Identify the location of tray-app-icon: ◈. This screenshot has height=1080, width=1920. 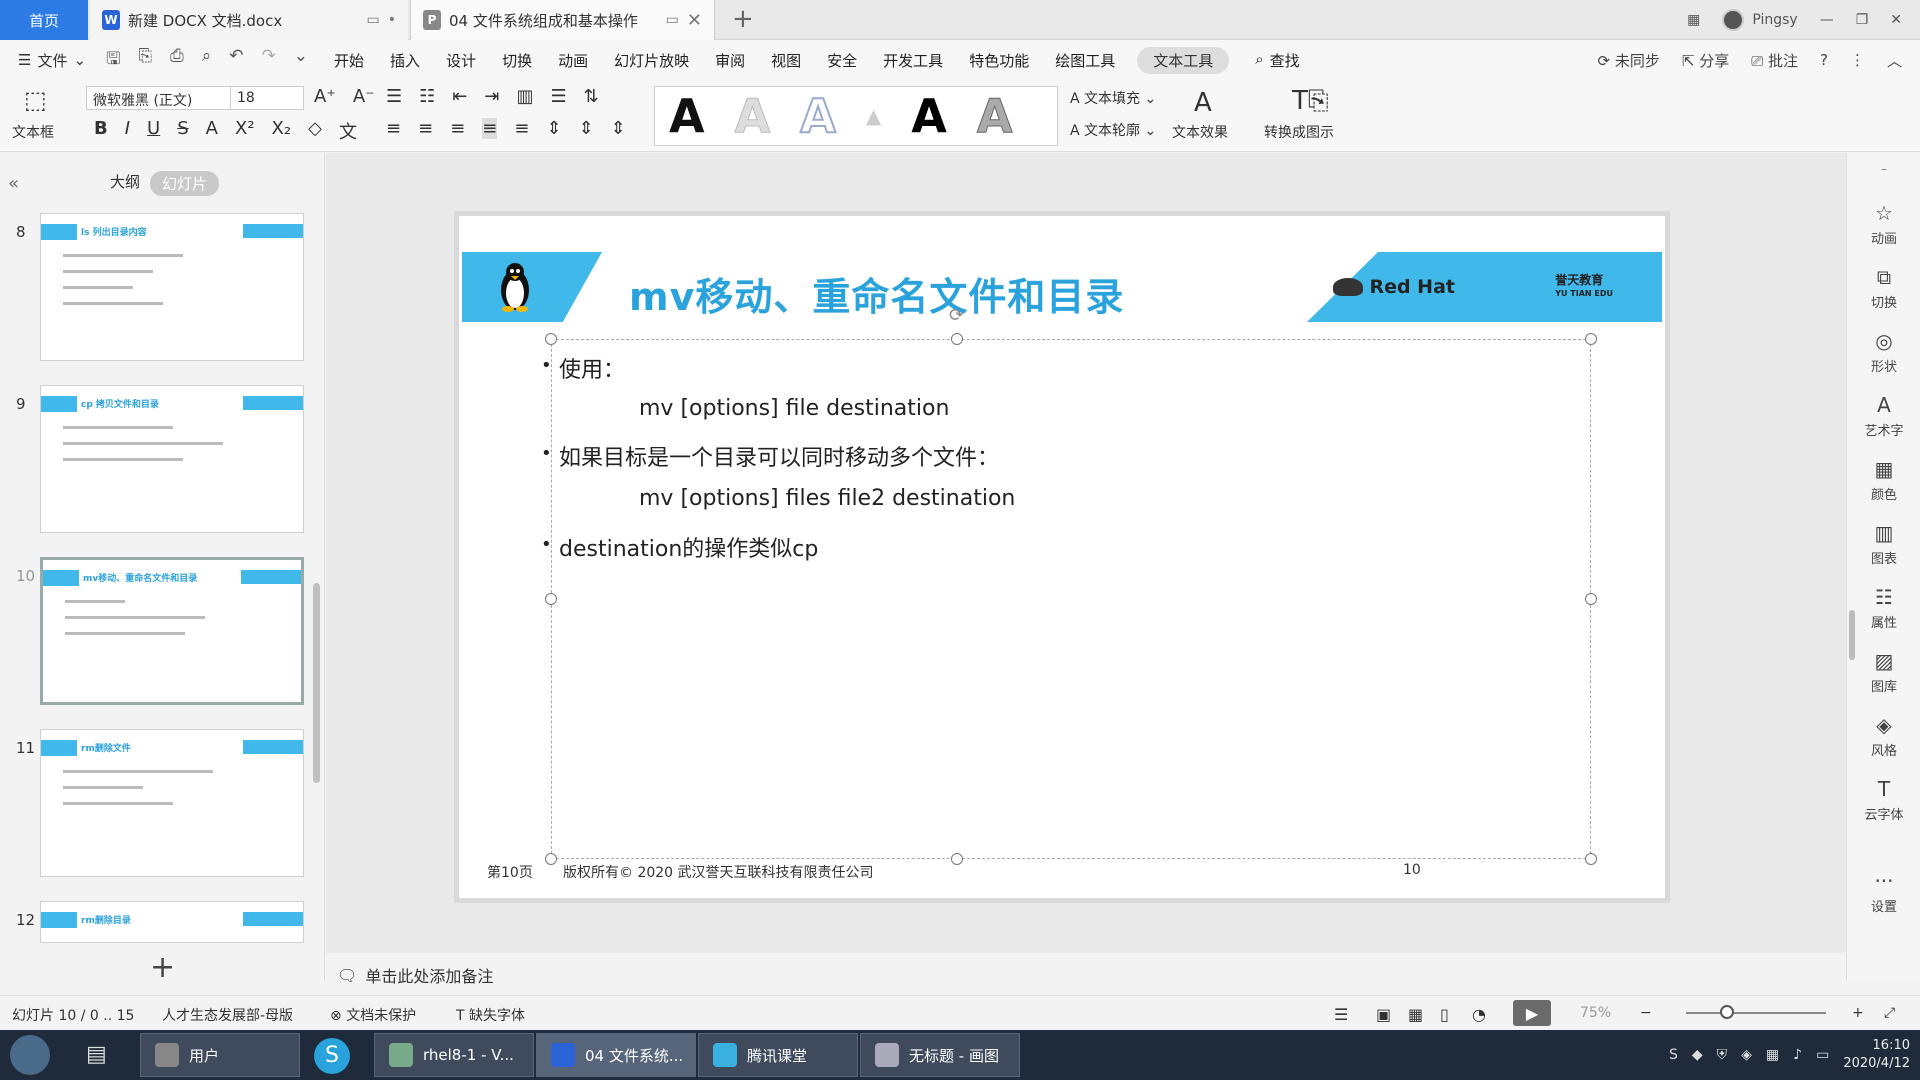
(1746, 1055).